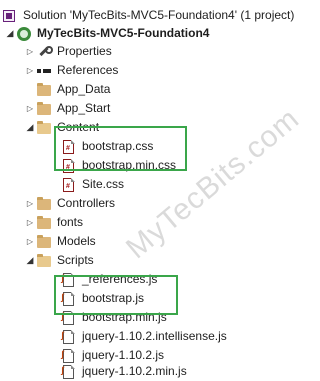 The image size is (320, 381). What do you see at coordinates (84, 51) in the screenshot?
I see `properties-label: Properties` at bounding box center [84, 51].